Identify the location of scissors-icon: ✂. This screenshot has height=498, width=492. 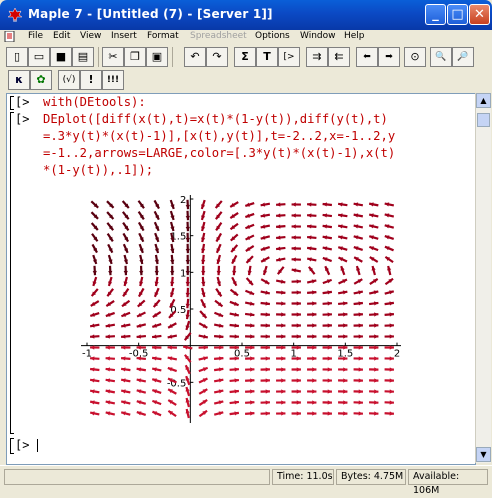
(112, 56).